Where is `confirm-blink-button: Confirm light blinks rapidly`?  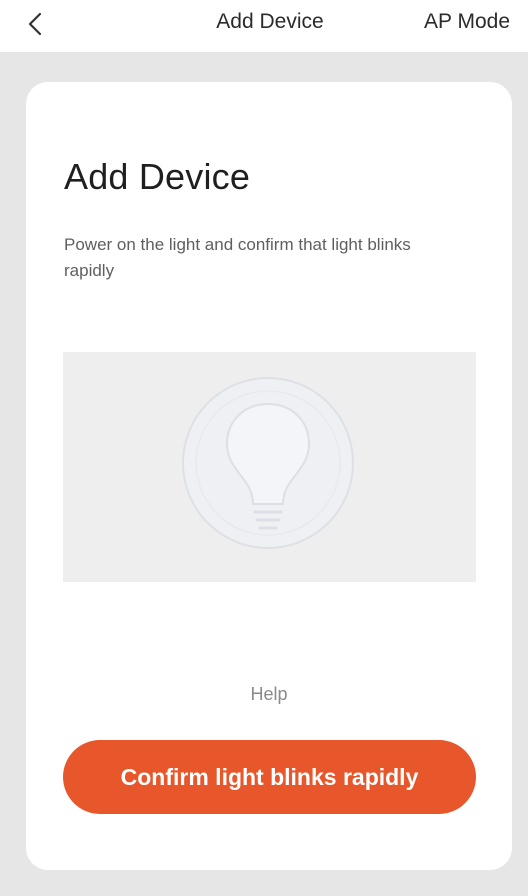
confirm-blink-button: Confirm light blinks rapidly is located at coordinates (269, 777).